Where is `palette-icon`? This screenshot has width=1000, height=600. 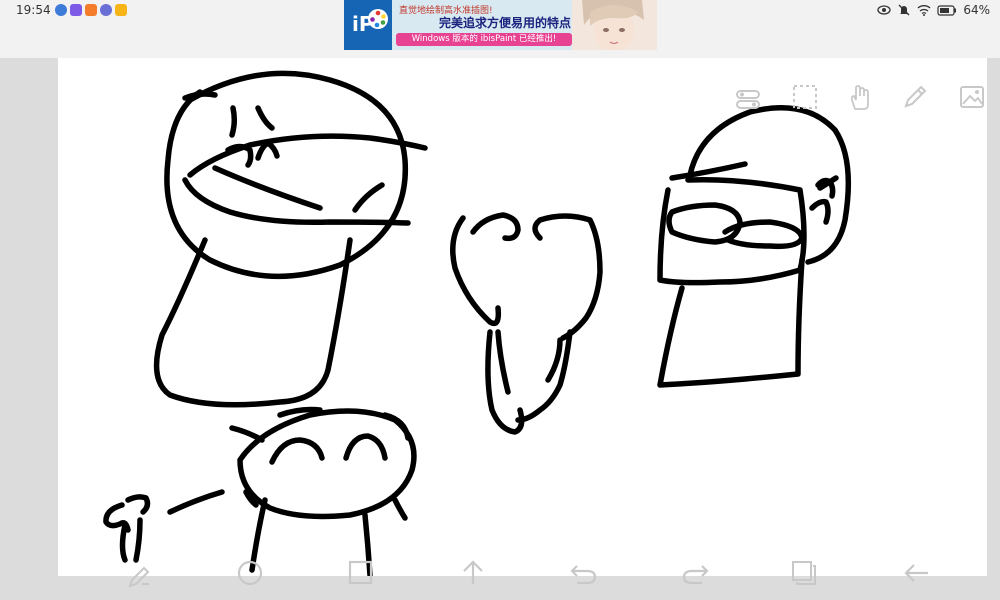
palette-icon is located at coordinates (378, 19).